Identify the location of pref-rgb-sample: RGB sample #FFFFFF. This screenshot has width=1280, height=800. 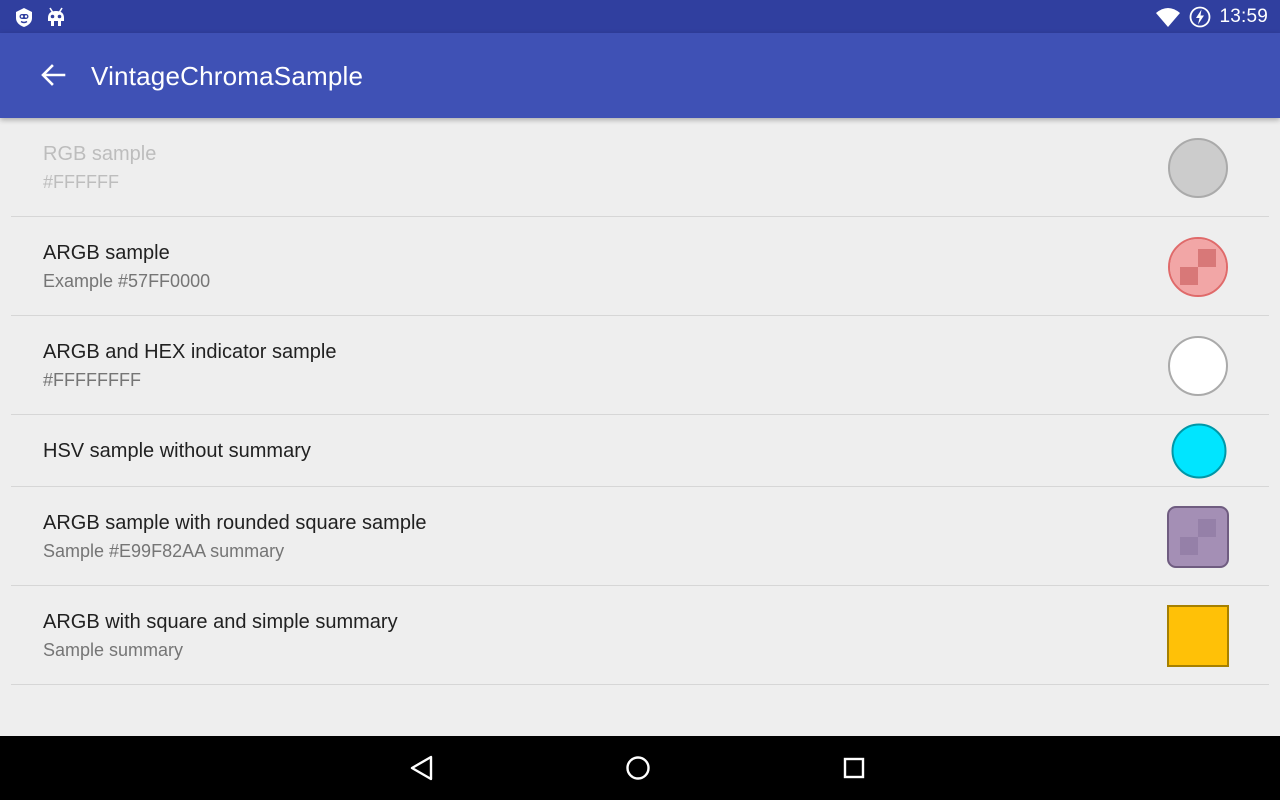
(640, 167).